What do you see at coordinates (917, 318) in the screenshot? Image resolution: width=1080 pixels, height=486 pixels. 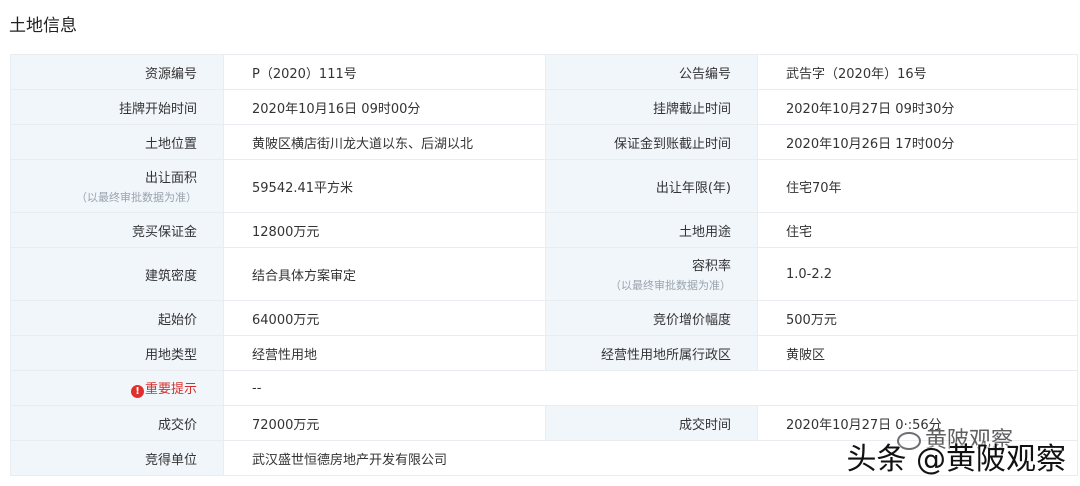 I see `bid-increment-value: 500万元` at bounding box center [917, 318].